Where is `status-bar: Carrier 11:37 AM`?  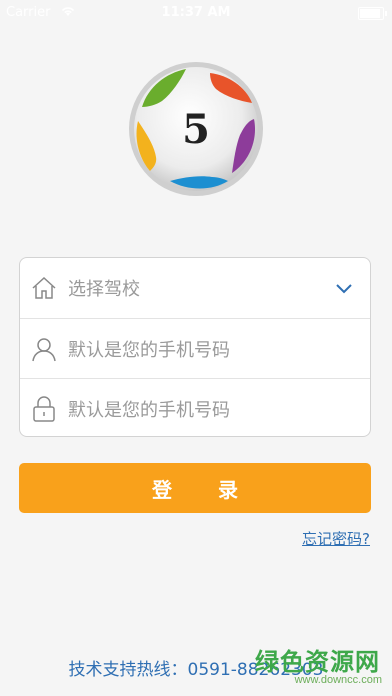
status-bar: Carrier 11:37 AM is located at coordinates (196, 13).